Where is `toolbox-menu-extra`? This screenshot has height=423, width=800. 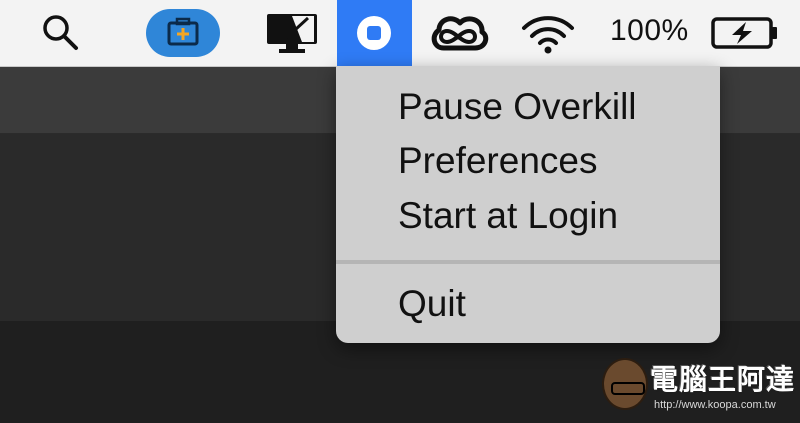
toolbox-menu-extra is located at coordinates (183, 33).